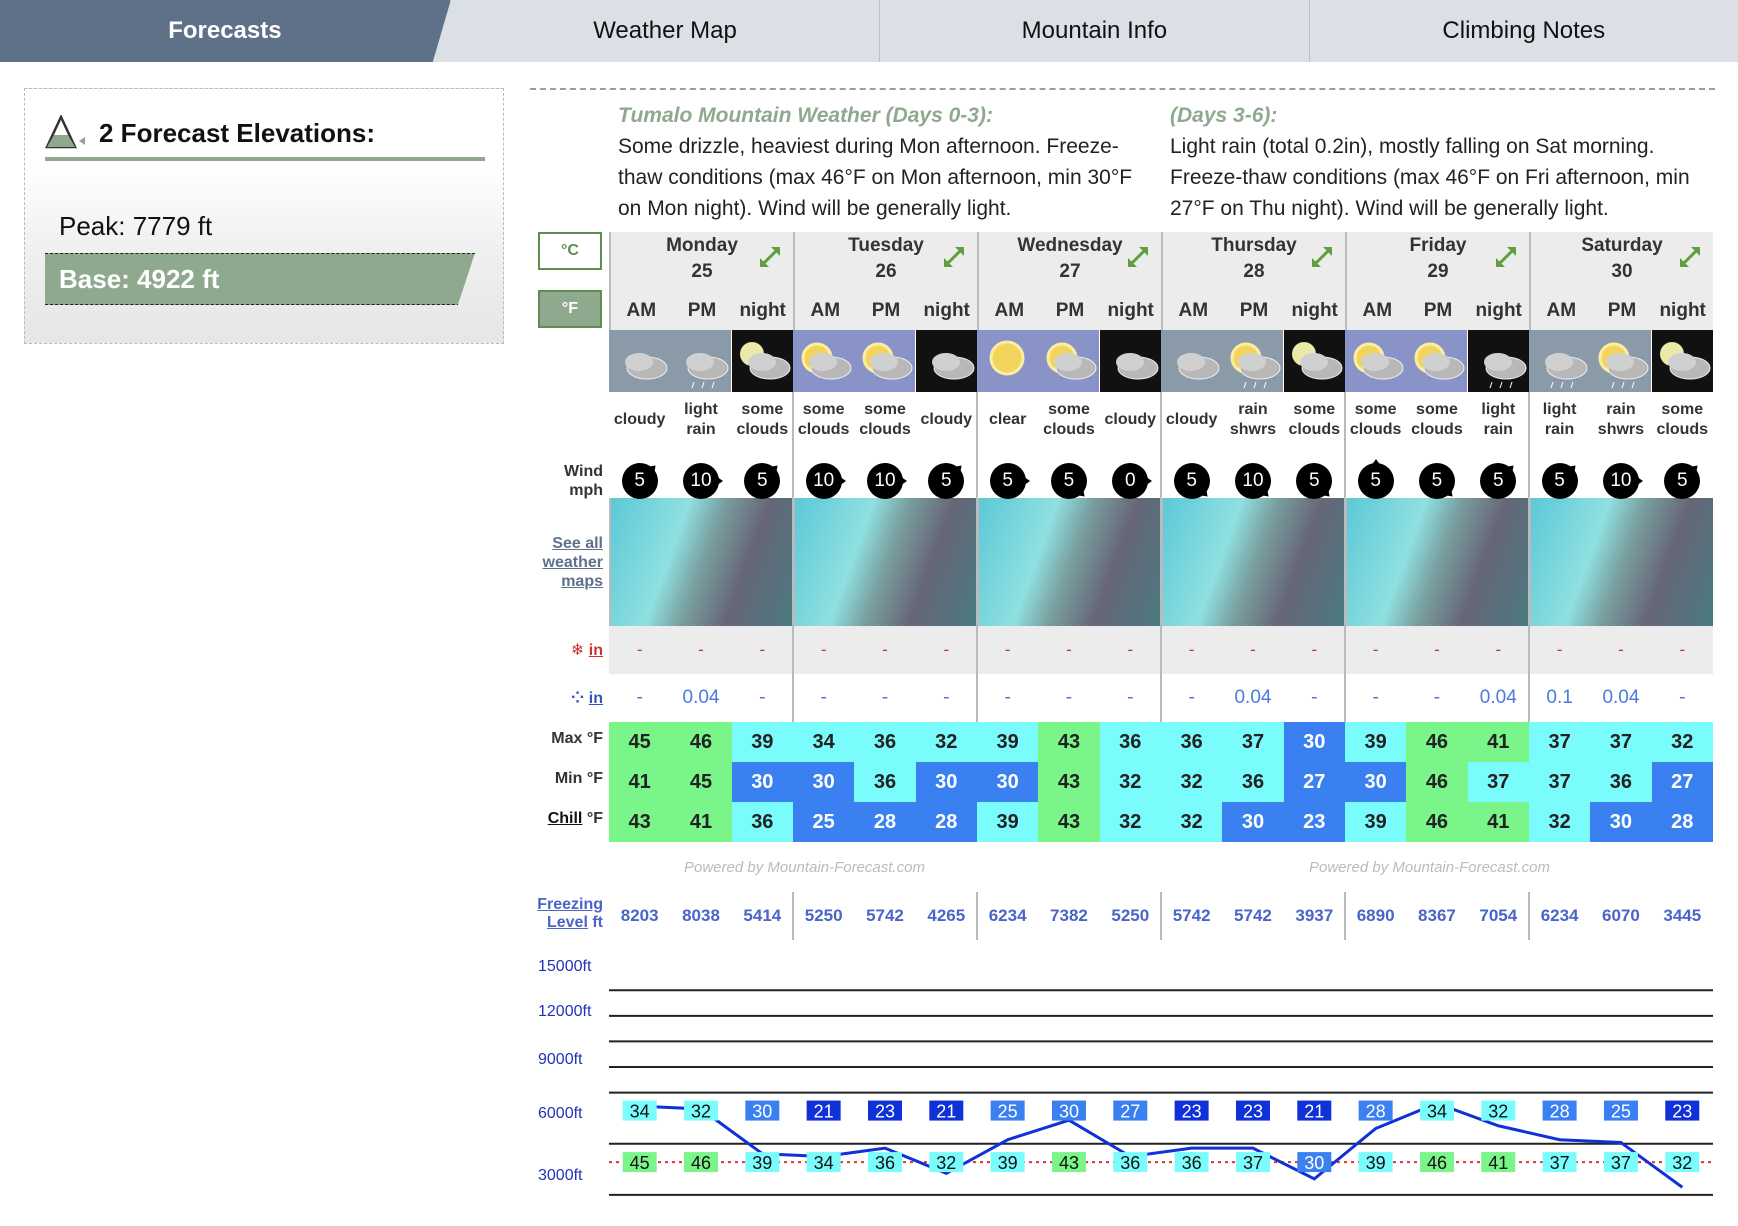 The width and height of the screenshot is (1738, 1226). What do you see at coordinates (596, 698) in the screenshot?
I see `rain-unit-link: in` at bounding box center [596, 698].